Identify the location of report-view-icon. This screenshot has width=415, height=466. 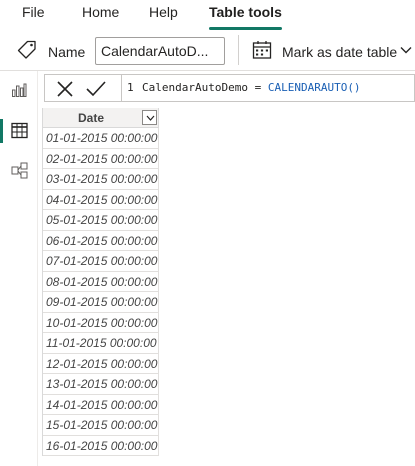
(19, 90).